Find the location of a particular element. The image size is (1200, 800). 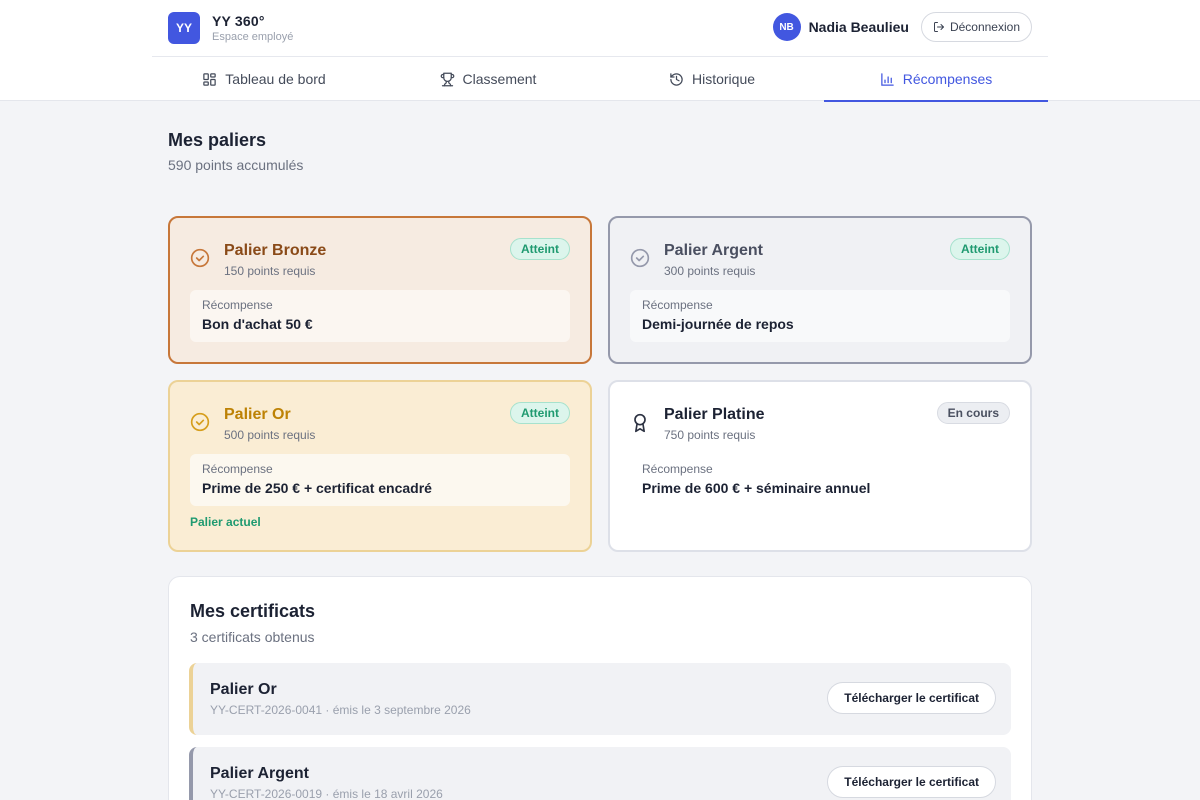

paliers-points: 590 points accumulés is located at coordinates (236, 165).